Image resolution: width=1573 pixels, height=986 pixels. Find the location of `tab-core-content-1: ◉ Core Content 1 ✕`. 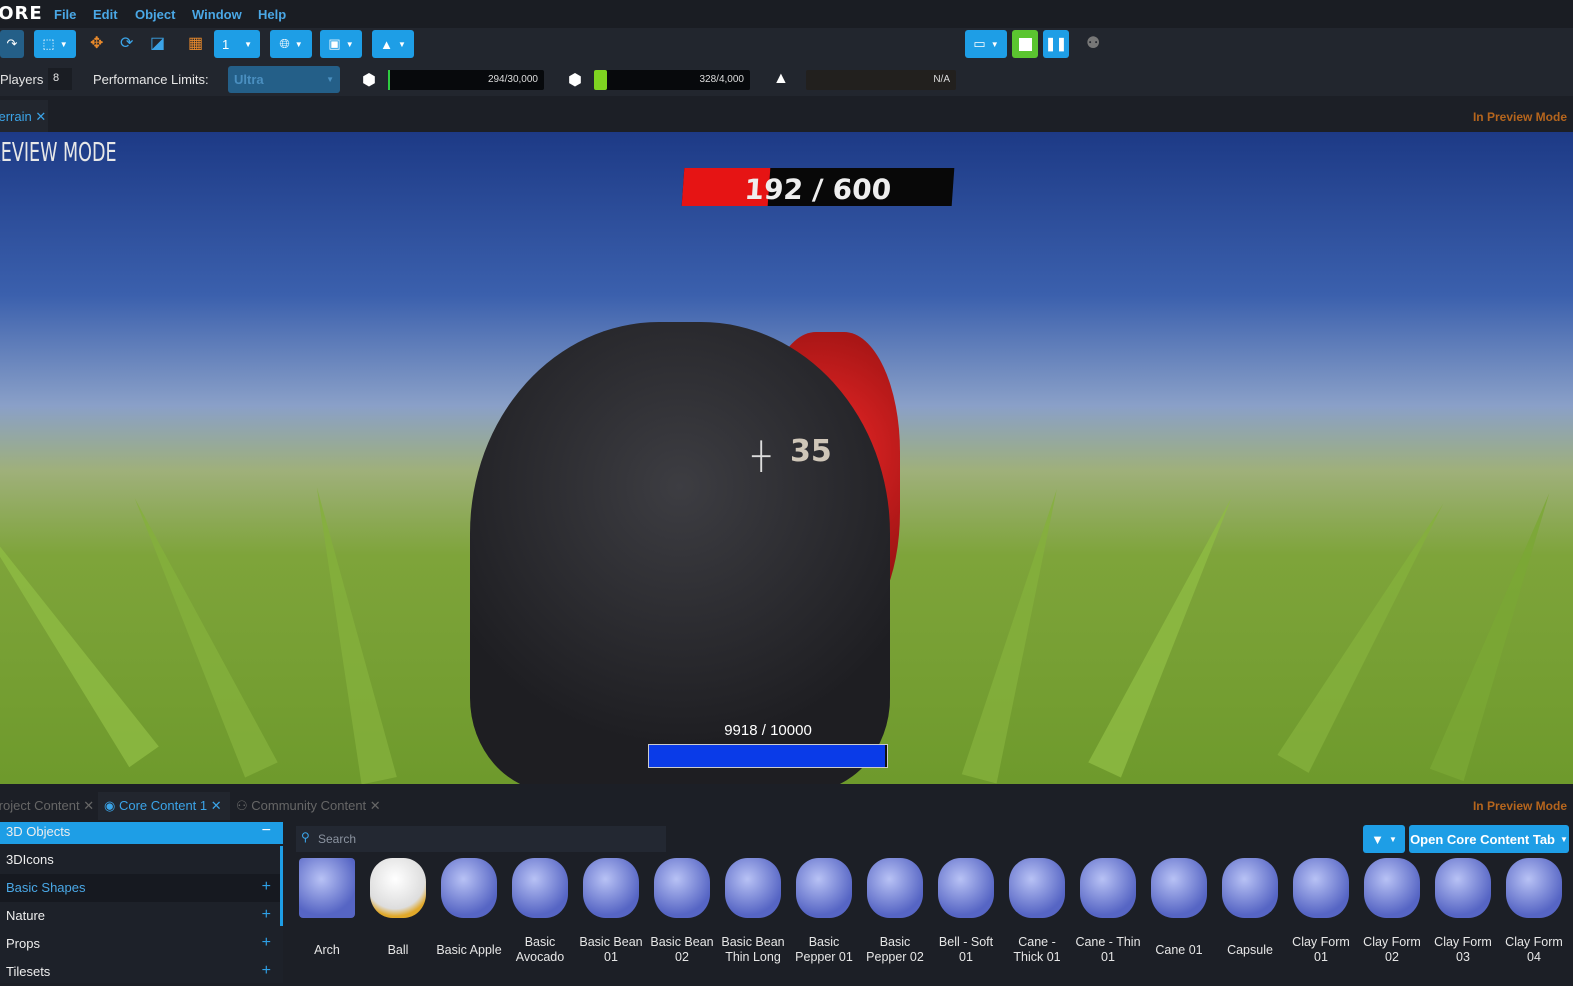

tab-core-content-1: ◉ Core Content 1 ✕ is located at coordinates (163, 806).